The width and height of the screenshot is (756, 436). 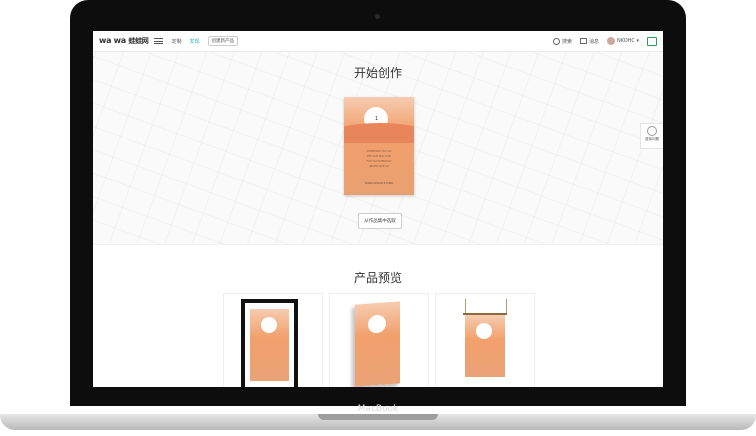 I want to click on search-label: 搜索, so click(x=566, y=41).